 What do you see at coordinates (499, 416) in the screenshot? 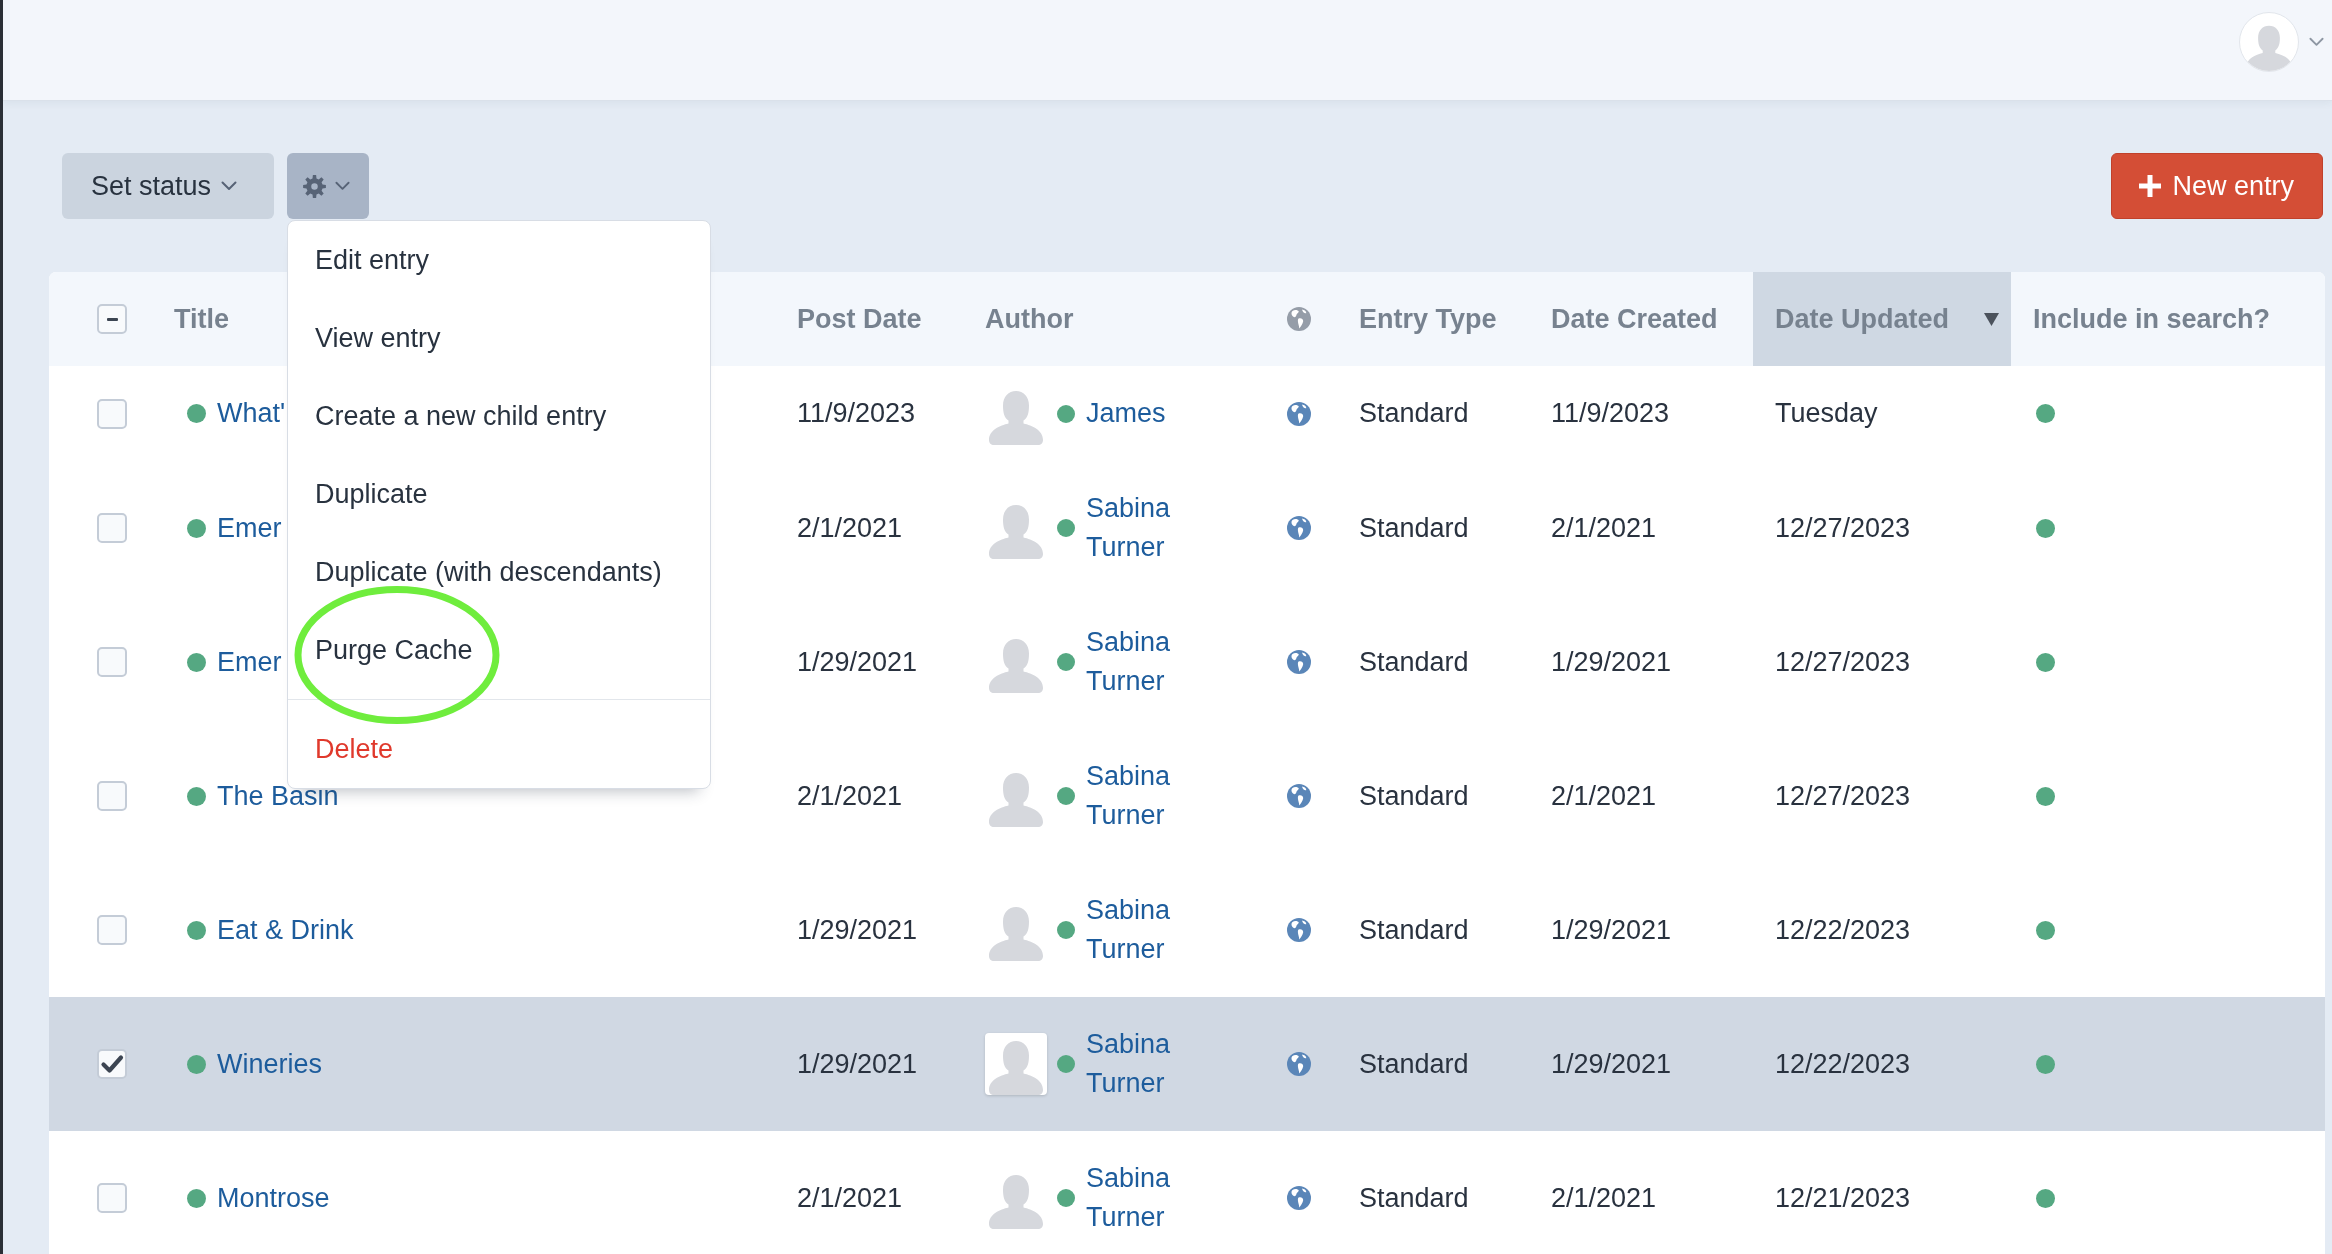
I see `menu-item: Create a new child entry` at bounding box center [499, 416].